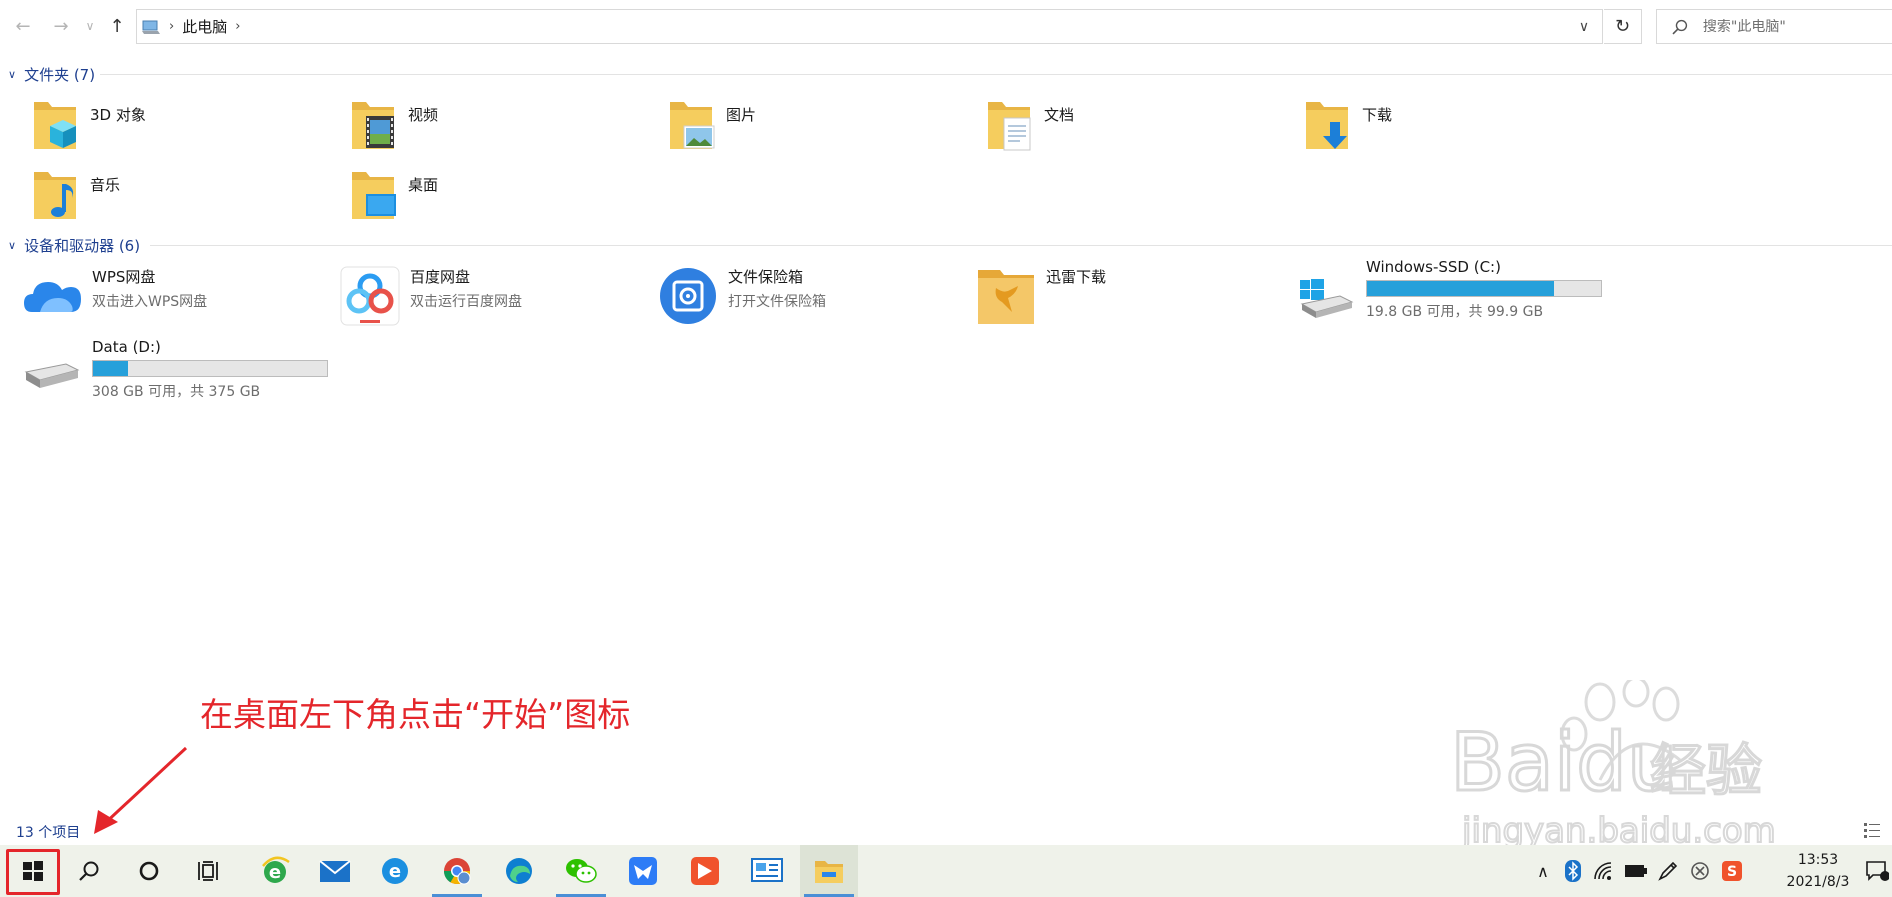 This screenshot has width=1892, height=897. What do you see at coordinates (88, 124) in the screenshot?
I see `folder-3d-objects: 3D 对象` at bounding box center [88, 124].